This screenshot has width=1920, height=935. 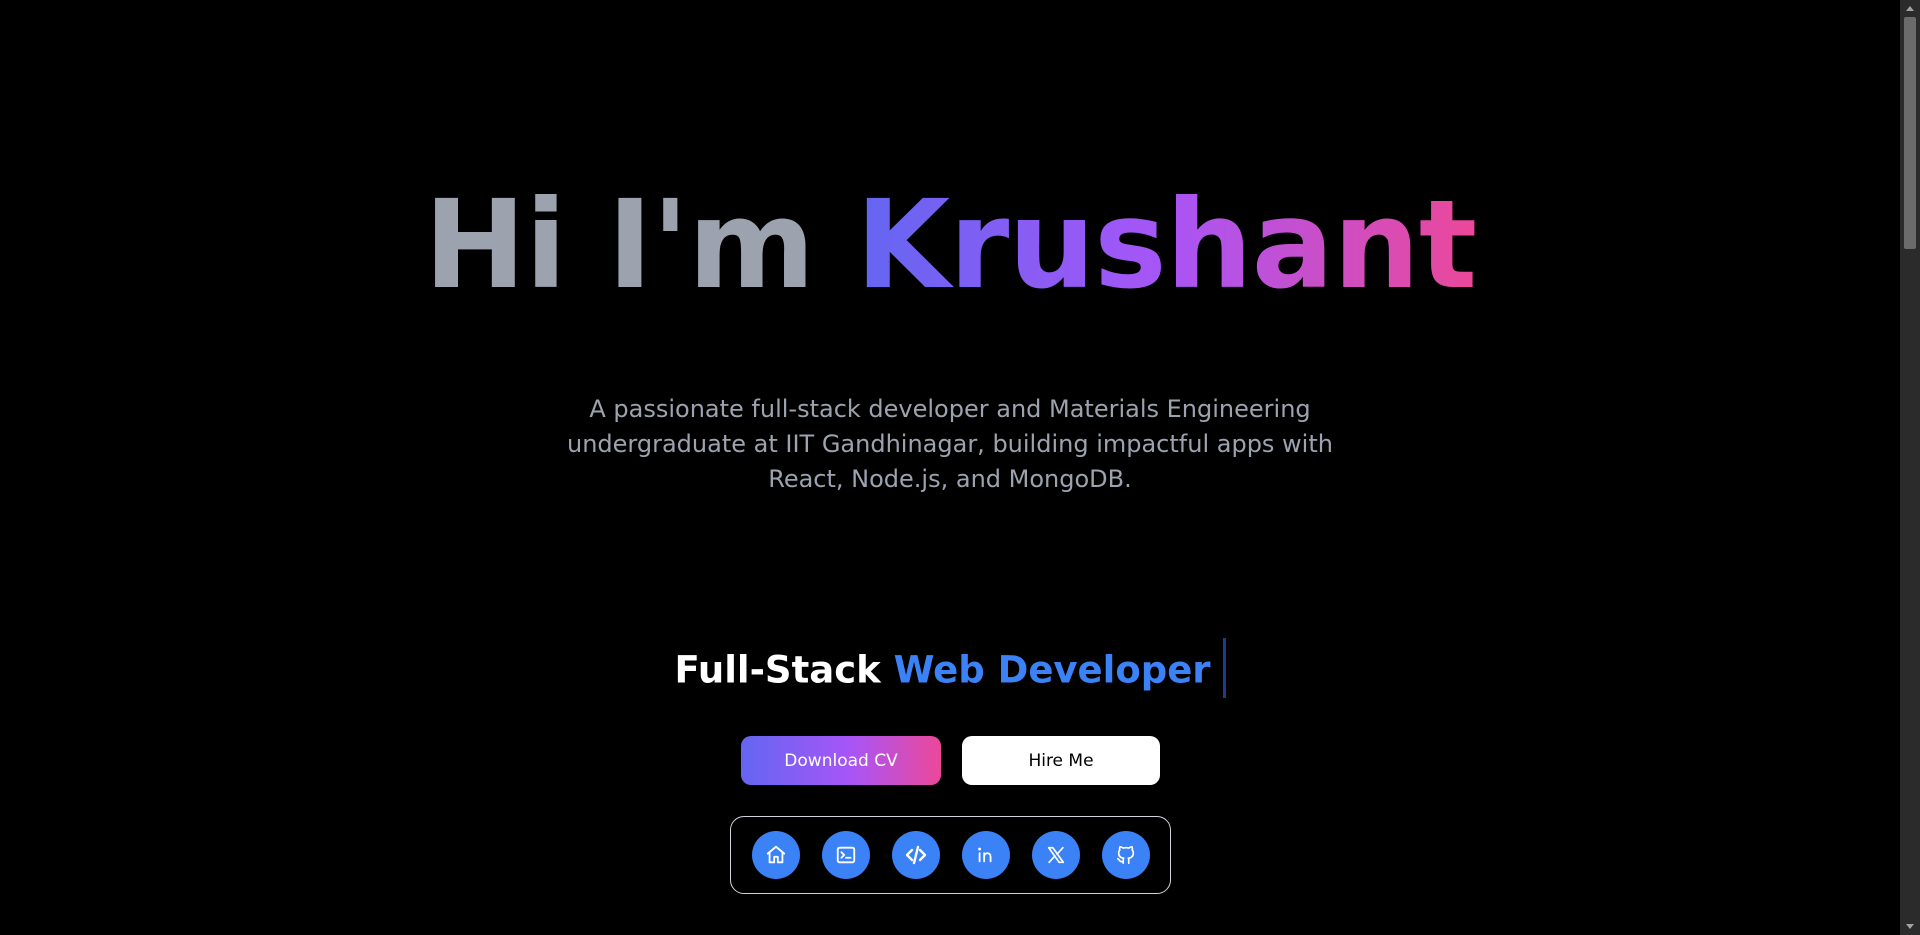 What do you see at coordinates (950, 855) in the screenshot?
I see `social-links-bar` at bounding box center [950, 855].